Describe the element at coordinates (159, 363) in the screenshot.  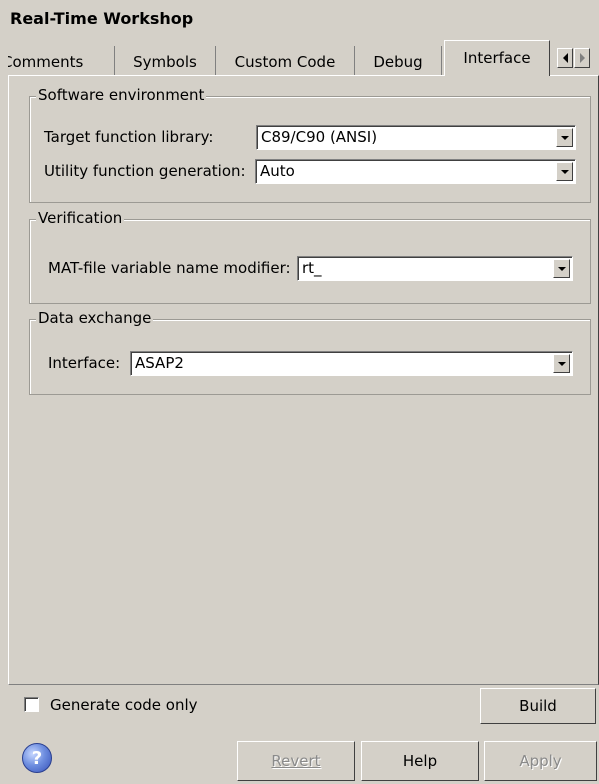
I see `select-value: ASAP2` at that location.